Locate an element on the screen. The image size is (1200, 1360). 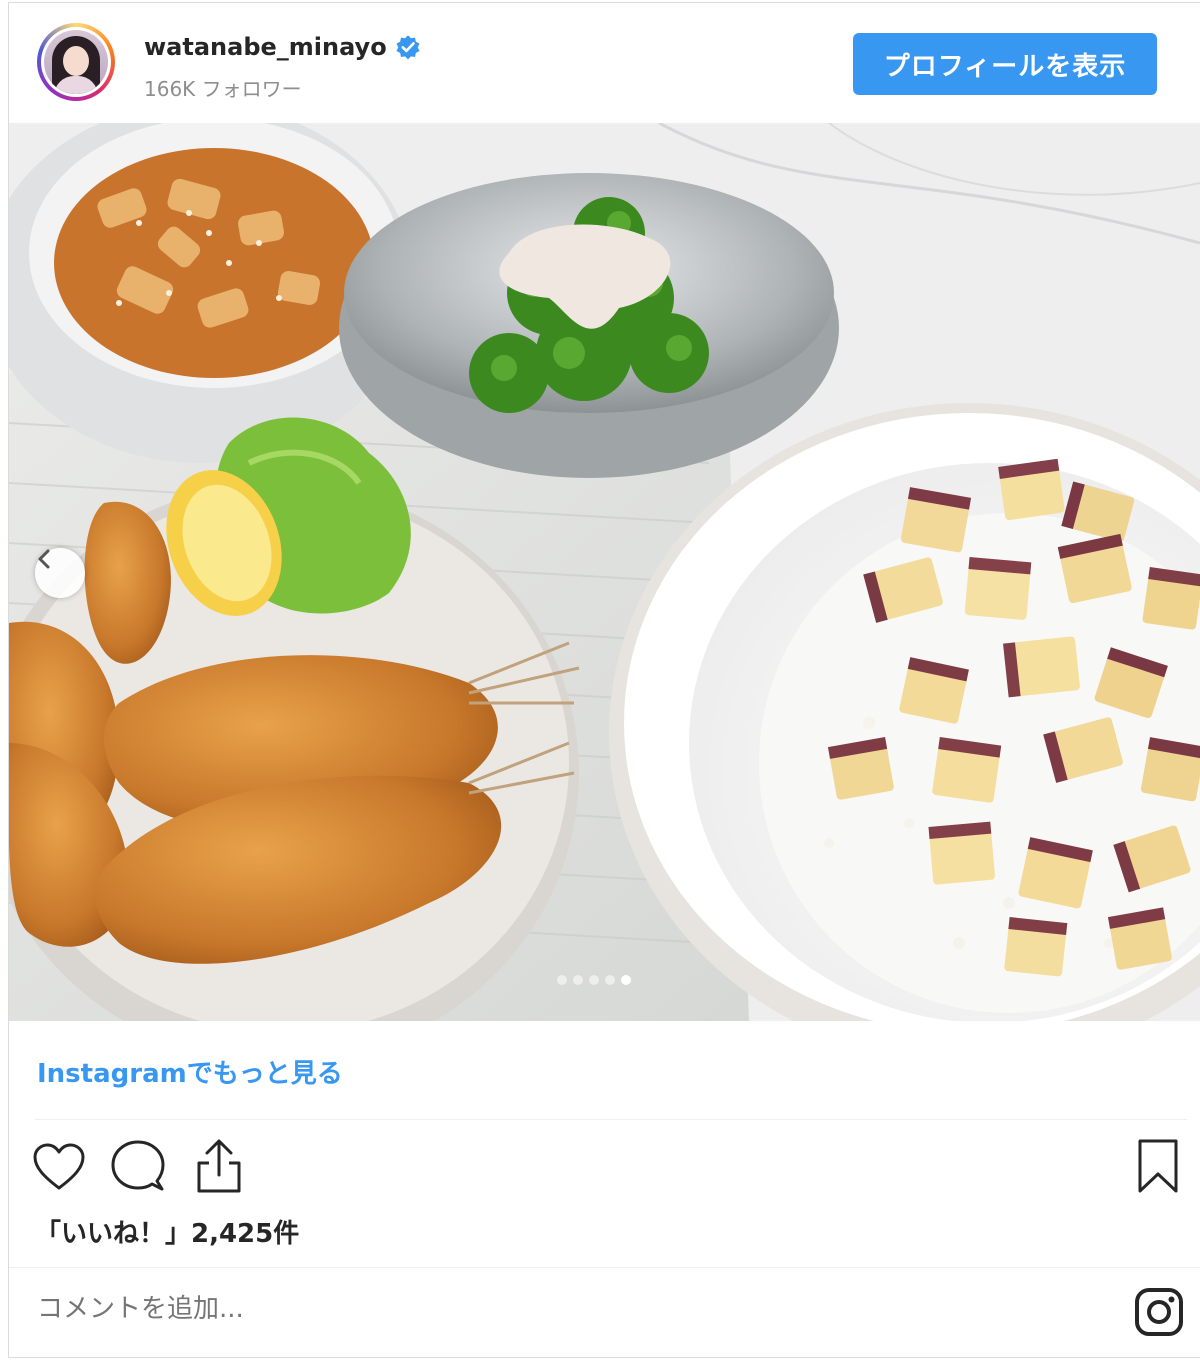
instagram-icon is located at coordinates (1159, 1312).